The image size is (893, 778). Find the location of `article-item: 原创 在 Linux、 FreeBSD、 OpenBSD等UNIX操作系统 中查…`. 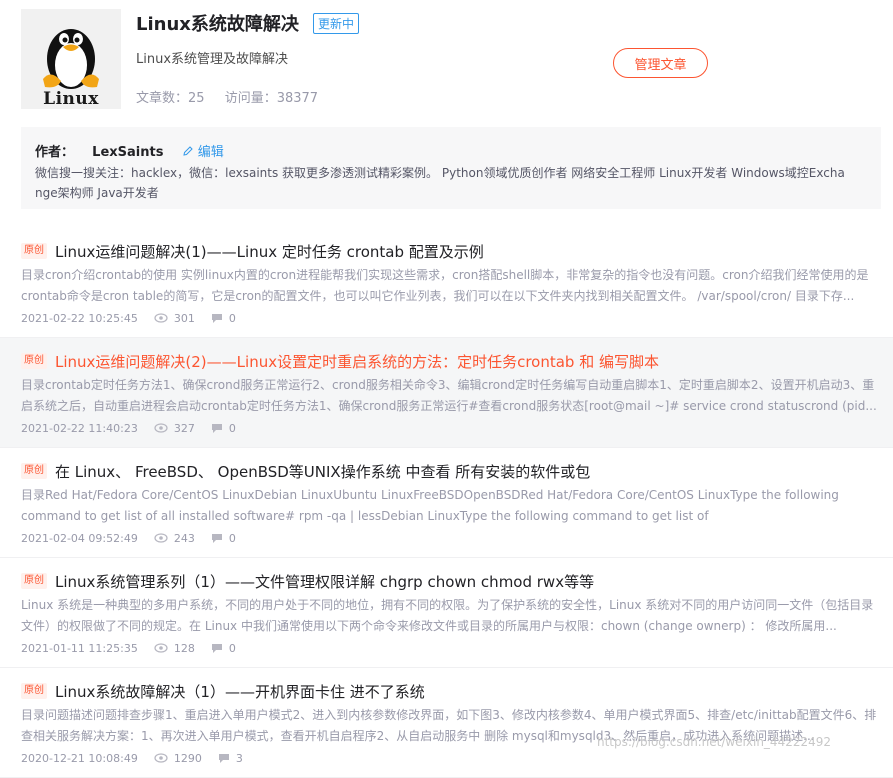

article-item: 原创 在 Linux、 FreeBSD、 OpenBSD等UNIX操作系统 中查… is located at coordinates (446, 503).